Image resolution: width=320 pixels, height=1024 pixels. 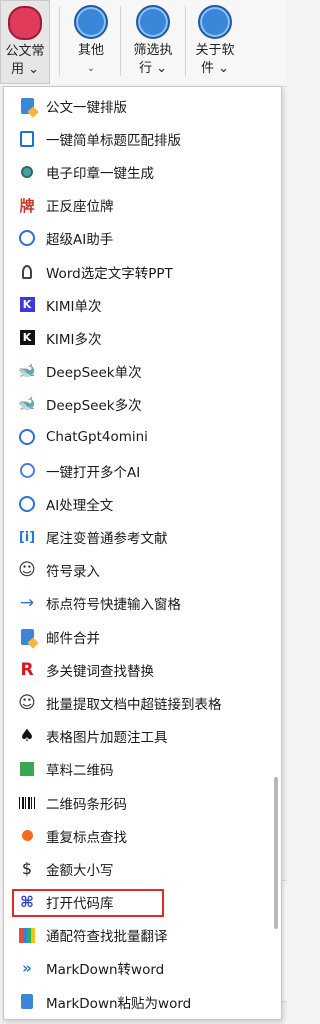 I want to click on ribbon-group-official-docs: 公文常 用 ⌄, so click(x=25, y=42).